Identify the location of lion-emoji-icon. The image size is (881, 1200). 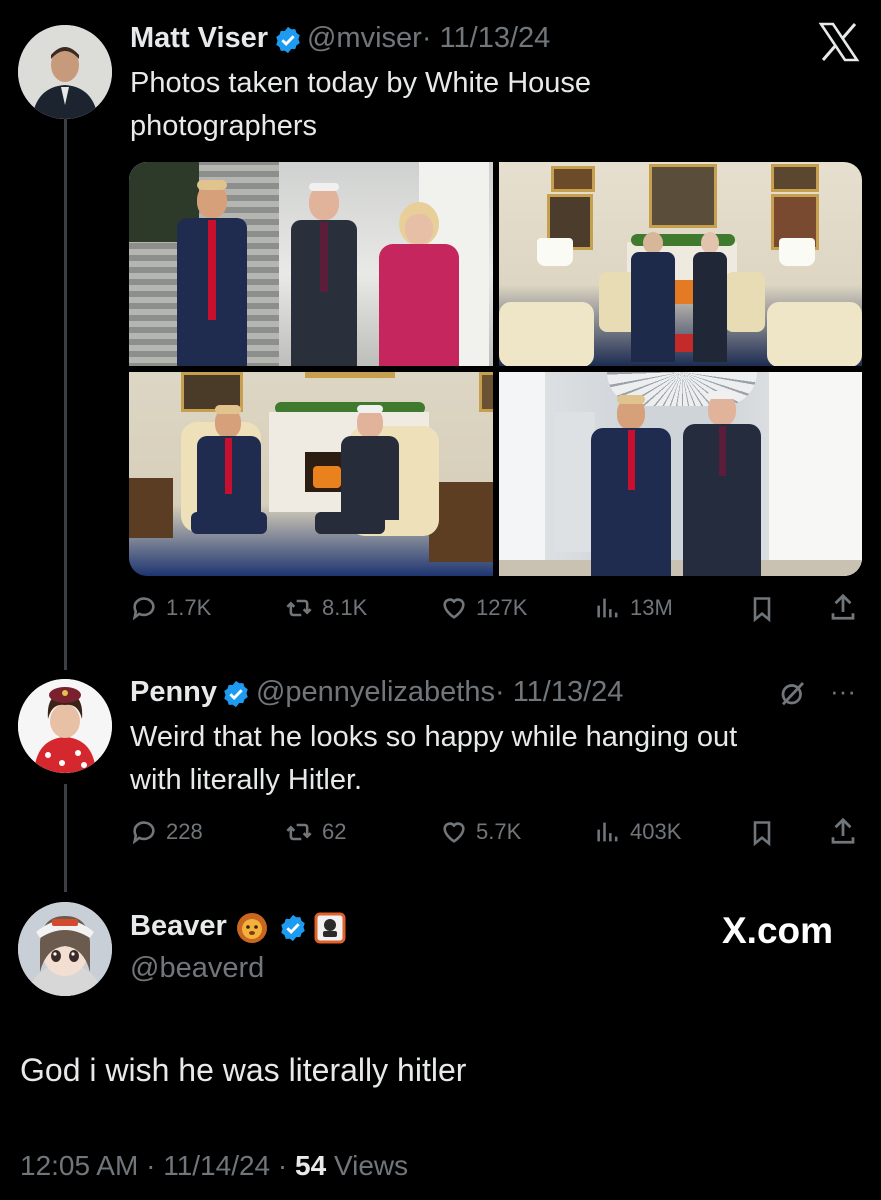
(252, 930).